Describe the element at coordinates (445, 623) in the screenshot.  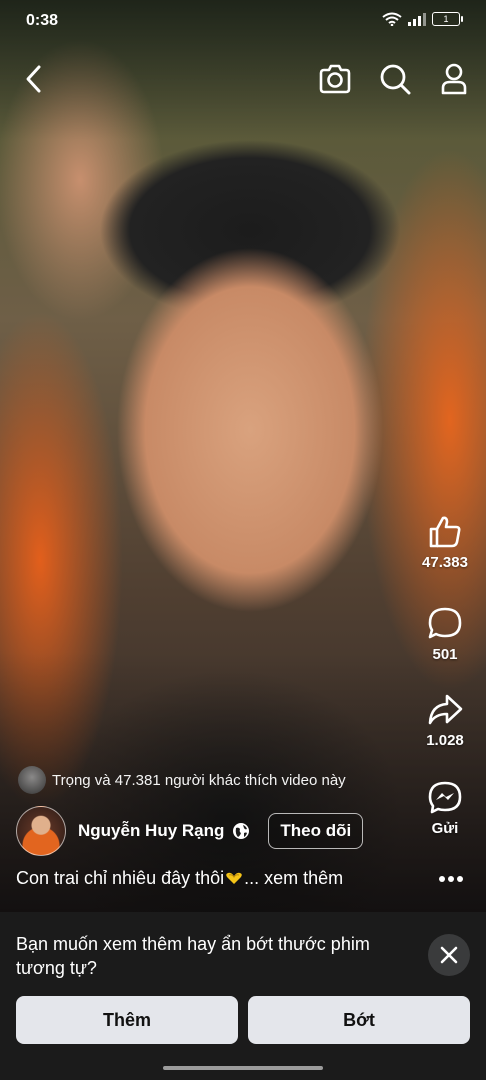
I see `comment-icon` at that location.